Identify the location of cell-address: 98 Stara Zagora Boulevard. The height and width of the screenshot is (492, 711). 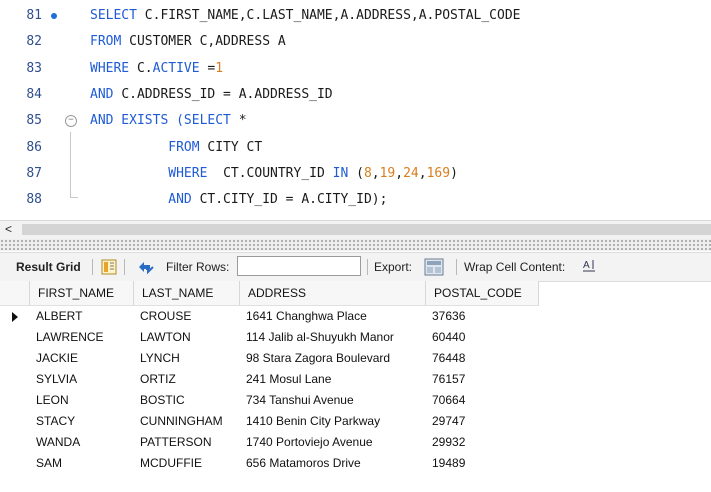
(333, 358).